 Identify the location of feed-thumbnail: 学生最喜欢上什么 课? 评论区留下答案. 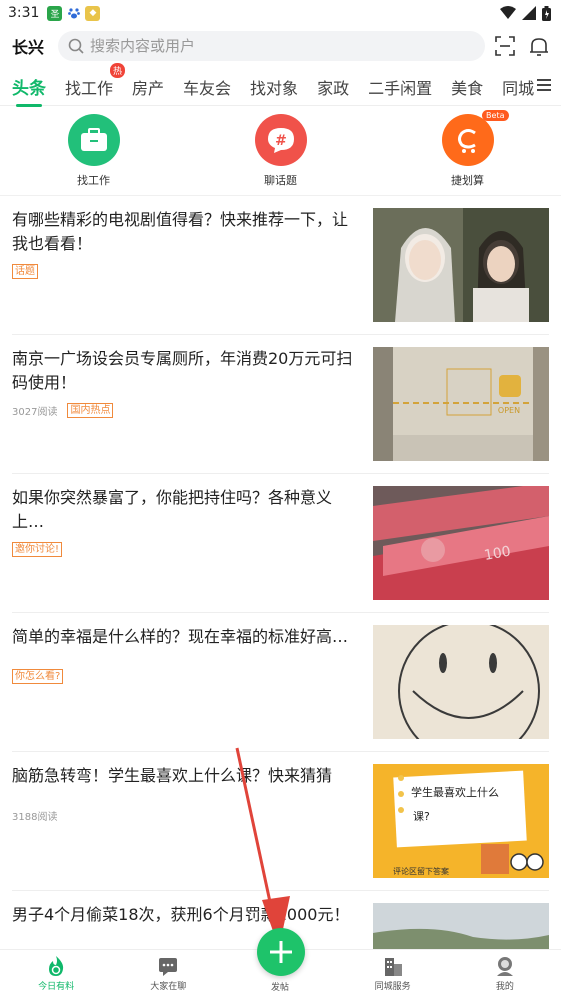
(461, 821).